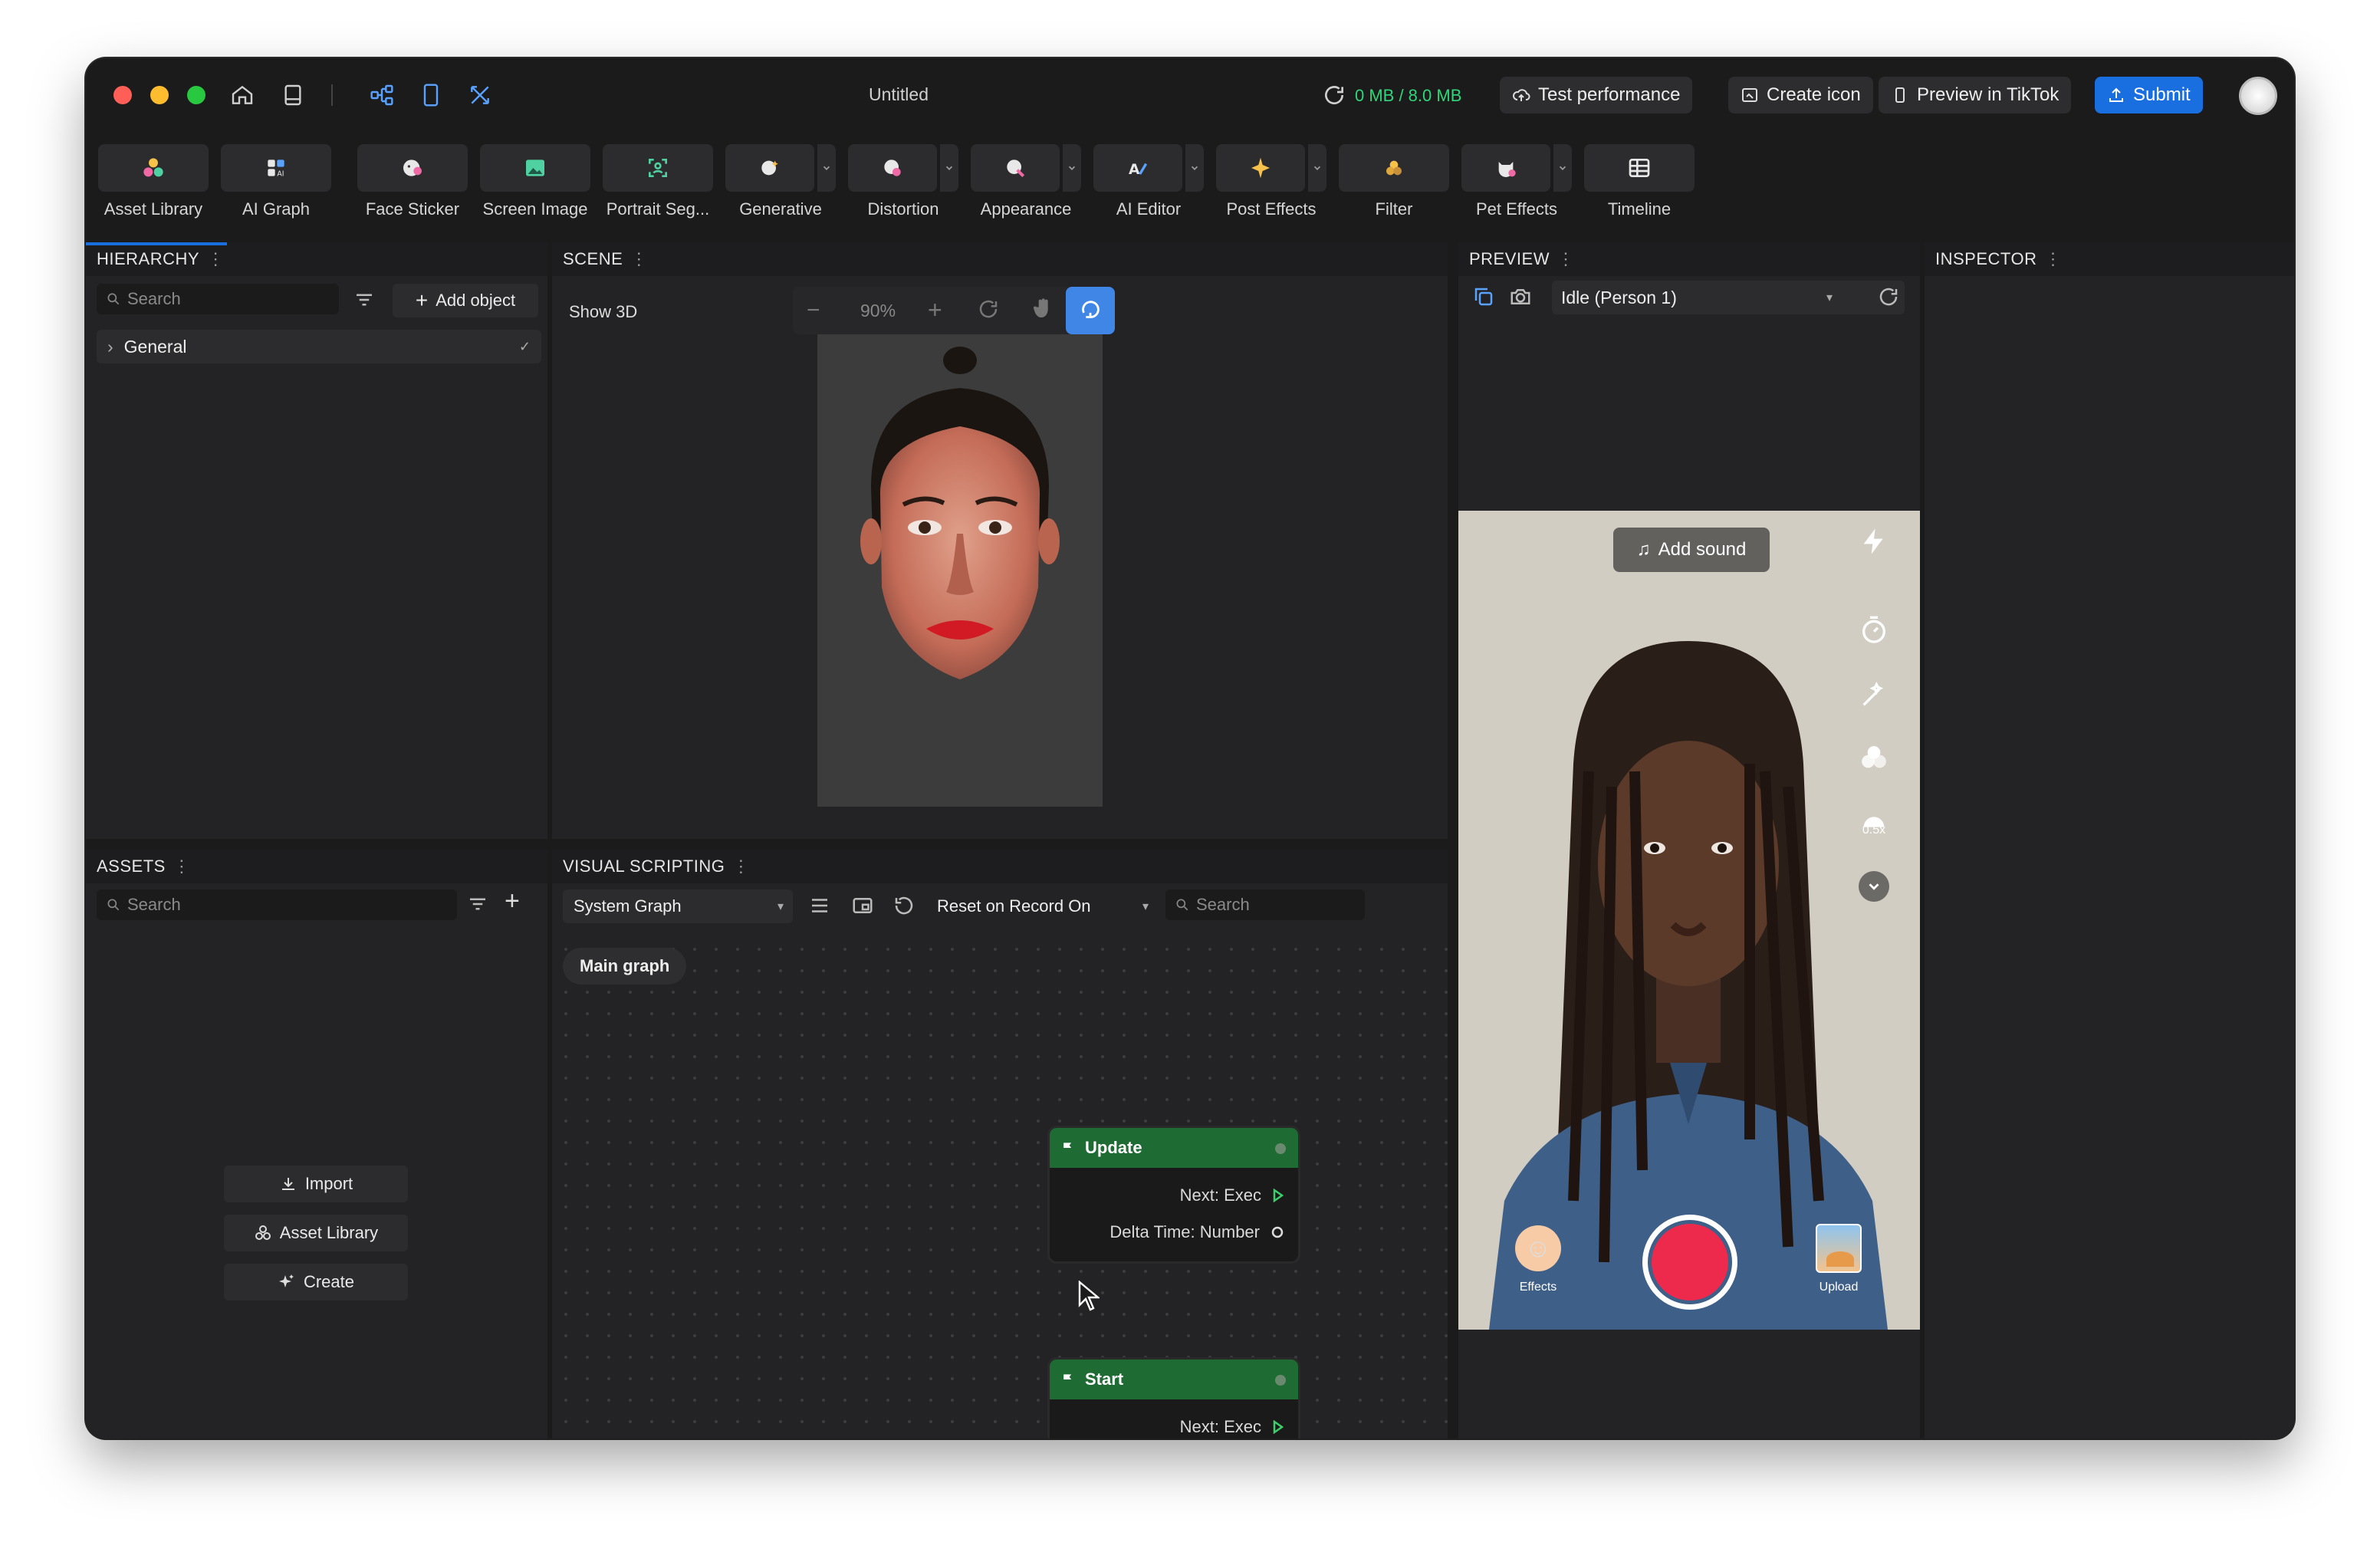 The height and width of the screenshot is (1552, 2380). I want to click on expand-more-button, so click(1874, 886).